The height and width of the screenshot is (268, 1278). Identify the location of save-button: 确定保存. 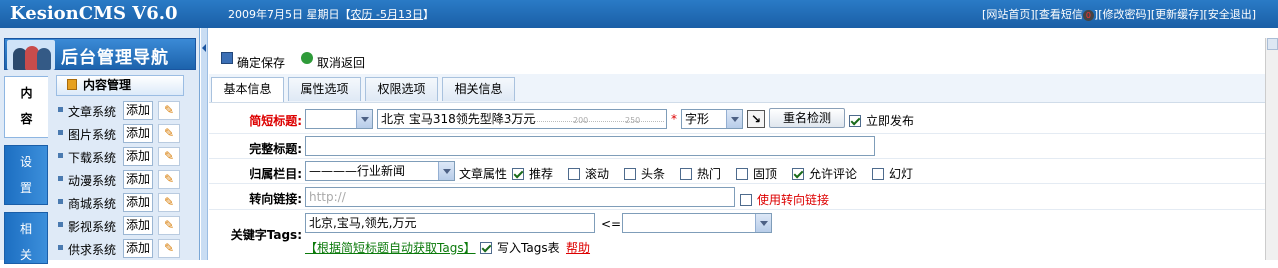
(253, 60).